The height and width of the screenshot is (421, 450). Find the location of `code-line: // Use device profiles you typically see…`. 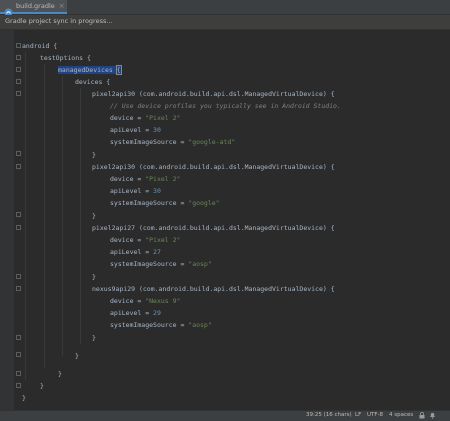

code-line: // Use device profiles you typically see… is located at coordinates (225, 106).